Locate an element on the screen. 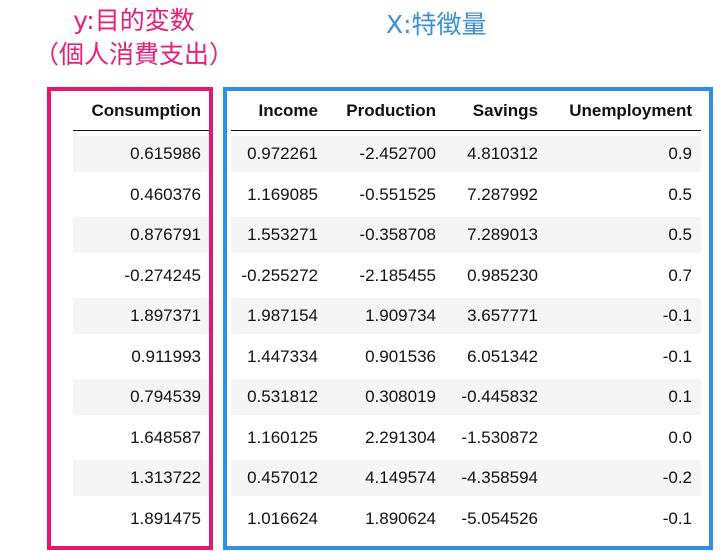 Image resolution: width=722 pixels, height=551 pixels. target-variable-subtitle: （個人消費支出） is located at coordinates (133, 54).